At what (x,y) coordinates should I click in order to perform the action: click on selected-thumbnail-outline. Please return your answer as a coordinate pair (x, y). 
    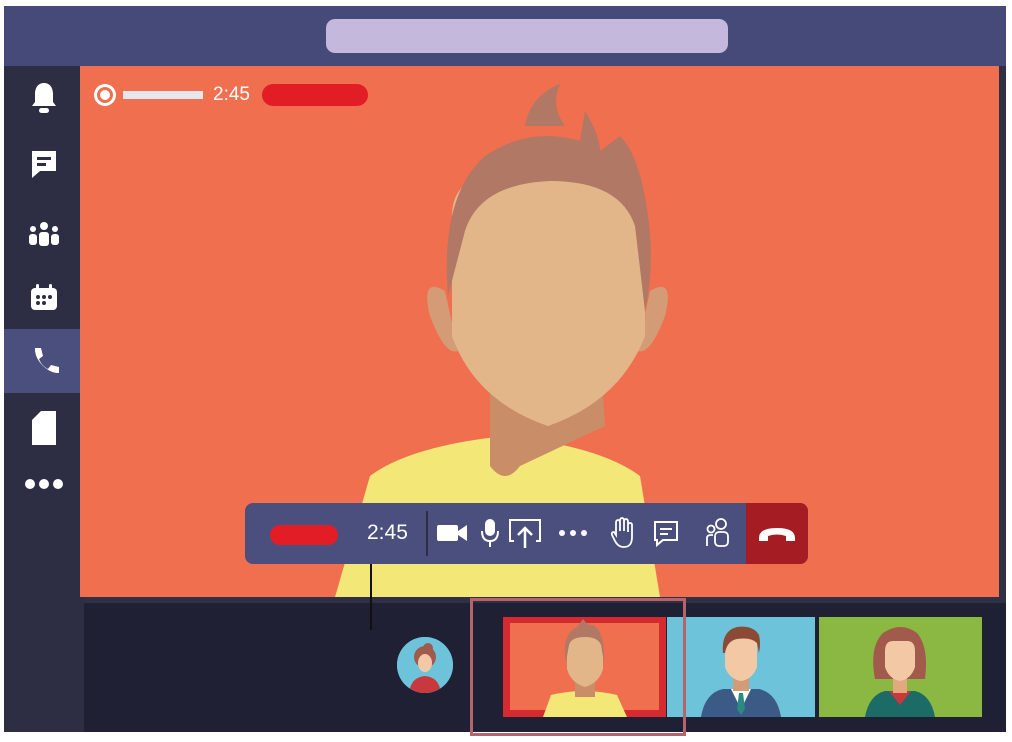
    Looking at the image, I should click on (578, 667).